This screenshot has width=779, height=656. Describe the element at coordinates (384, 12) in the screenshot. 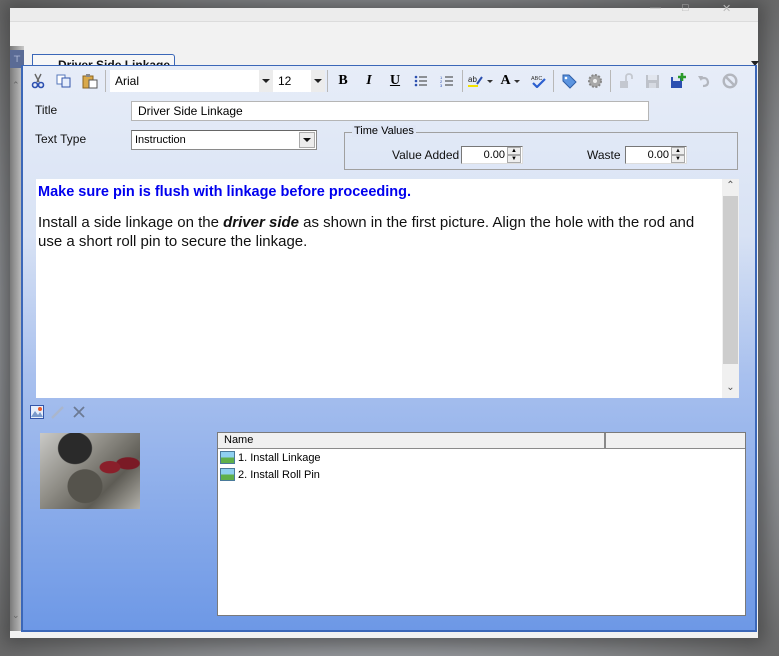

I see `window-title-bar: — □ ✕` at that location.